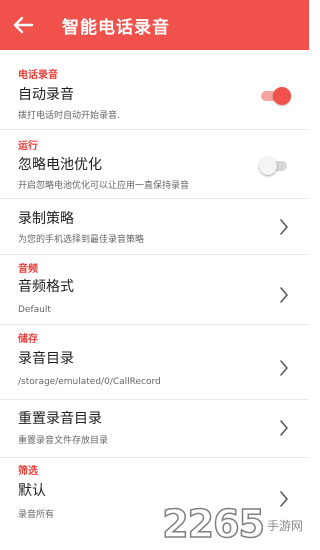 This screenshot has width=320, height=550. What do you see at coordinates (28, 269) in the screenshot?
I see `section-header-audio: 音频` at bounding box center [28, 269].